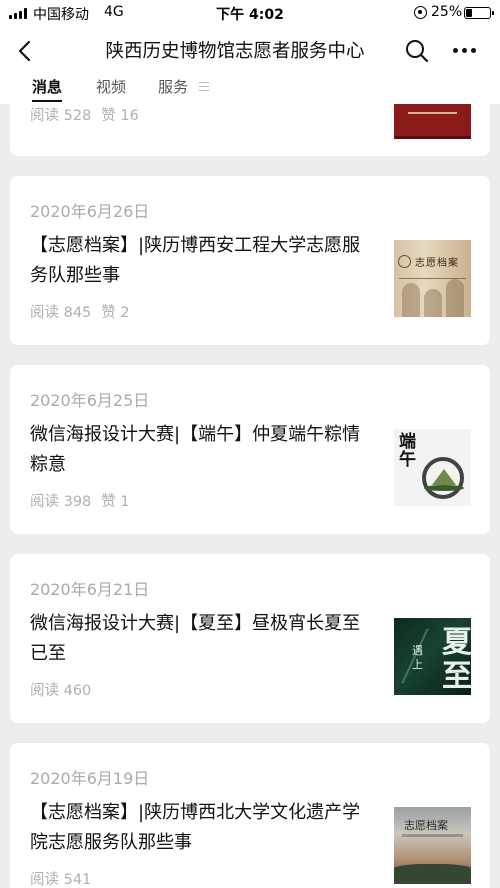  What do you see at coordinates (47, 101) in the screenshot?
I see `active-tab-indicator` at bounding box center [47, 101].